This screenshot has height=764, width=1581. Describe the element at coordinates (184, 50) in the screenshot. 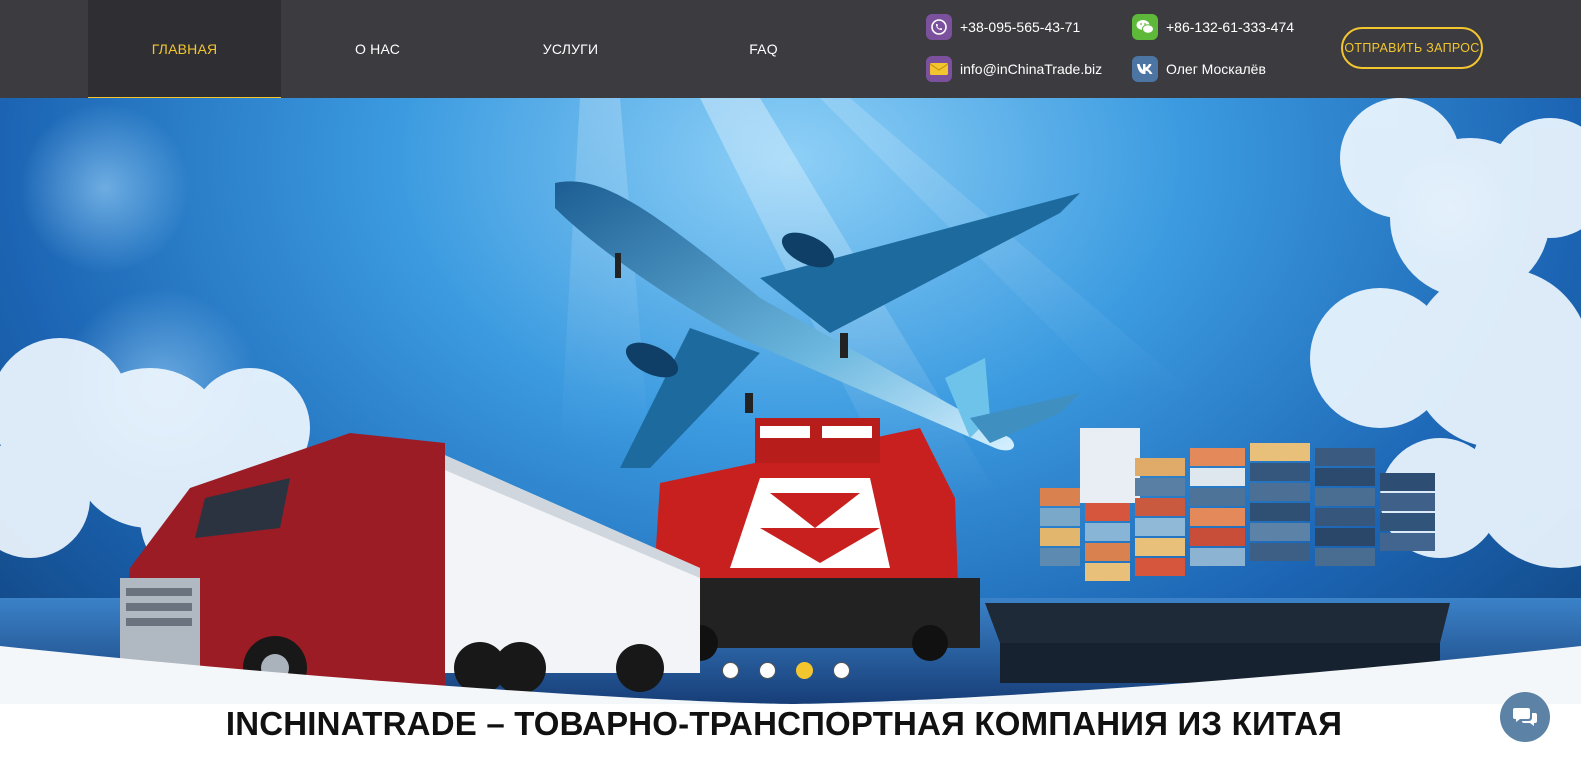

I see `nav-item-home: ГЛАВНАЯ` at that location.